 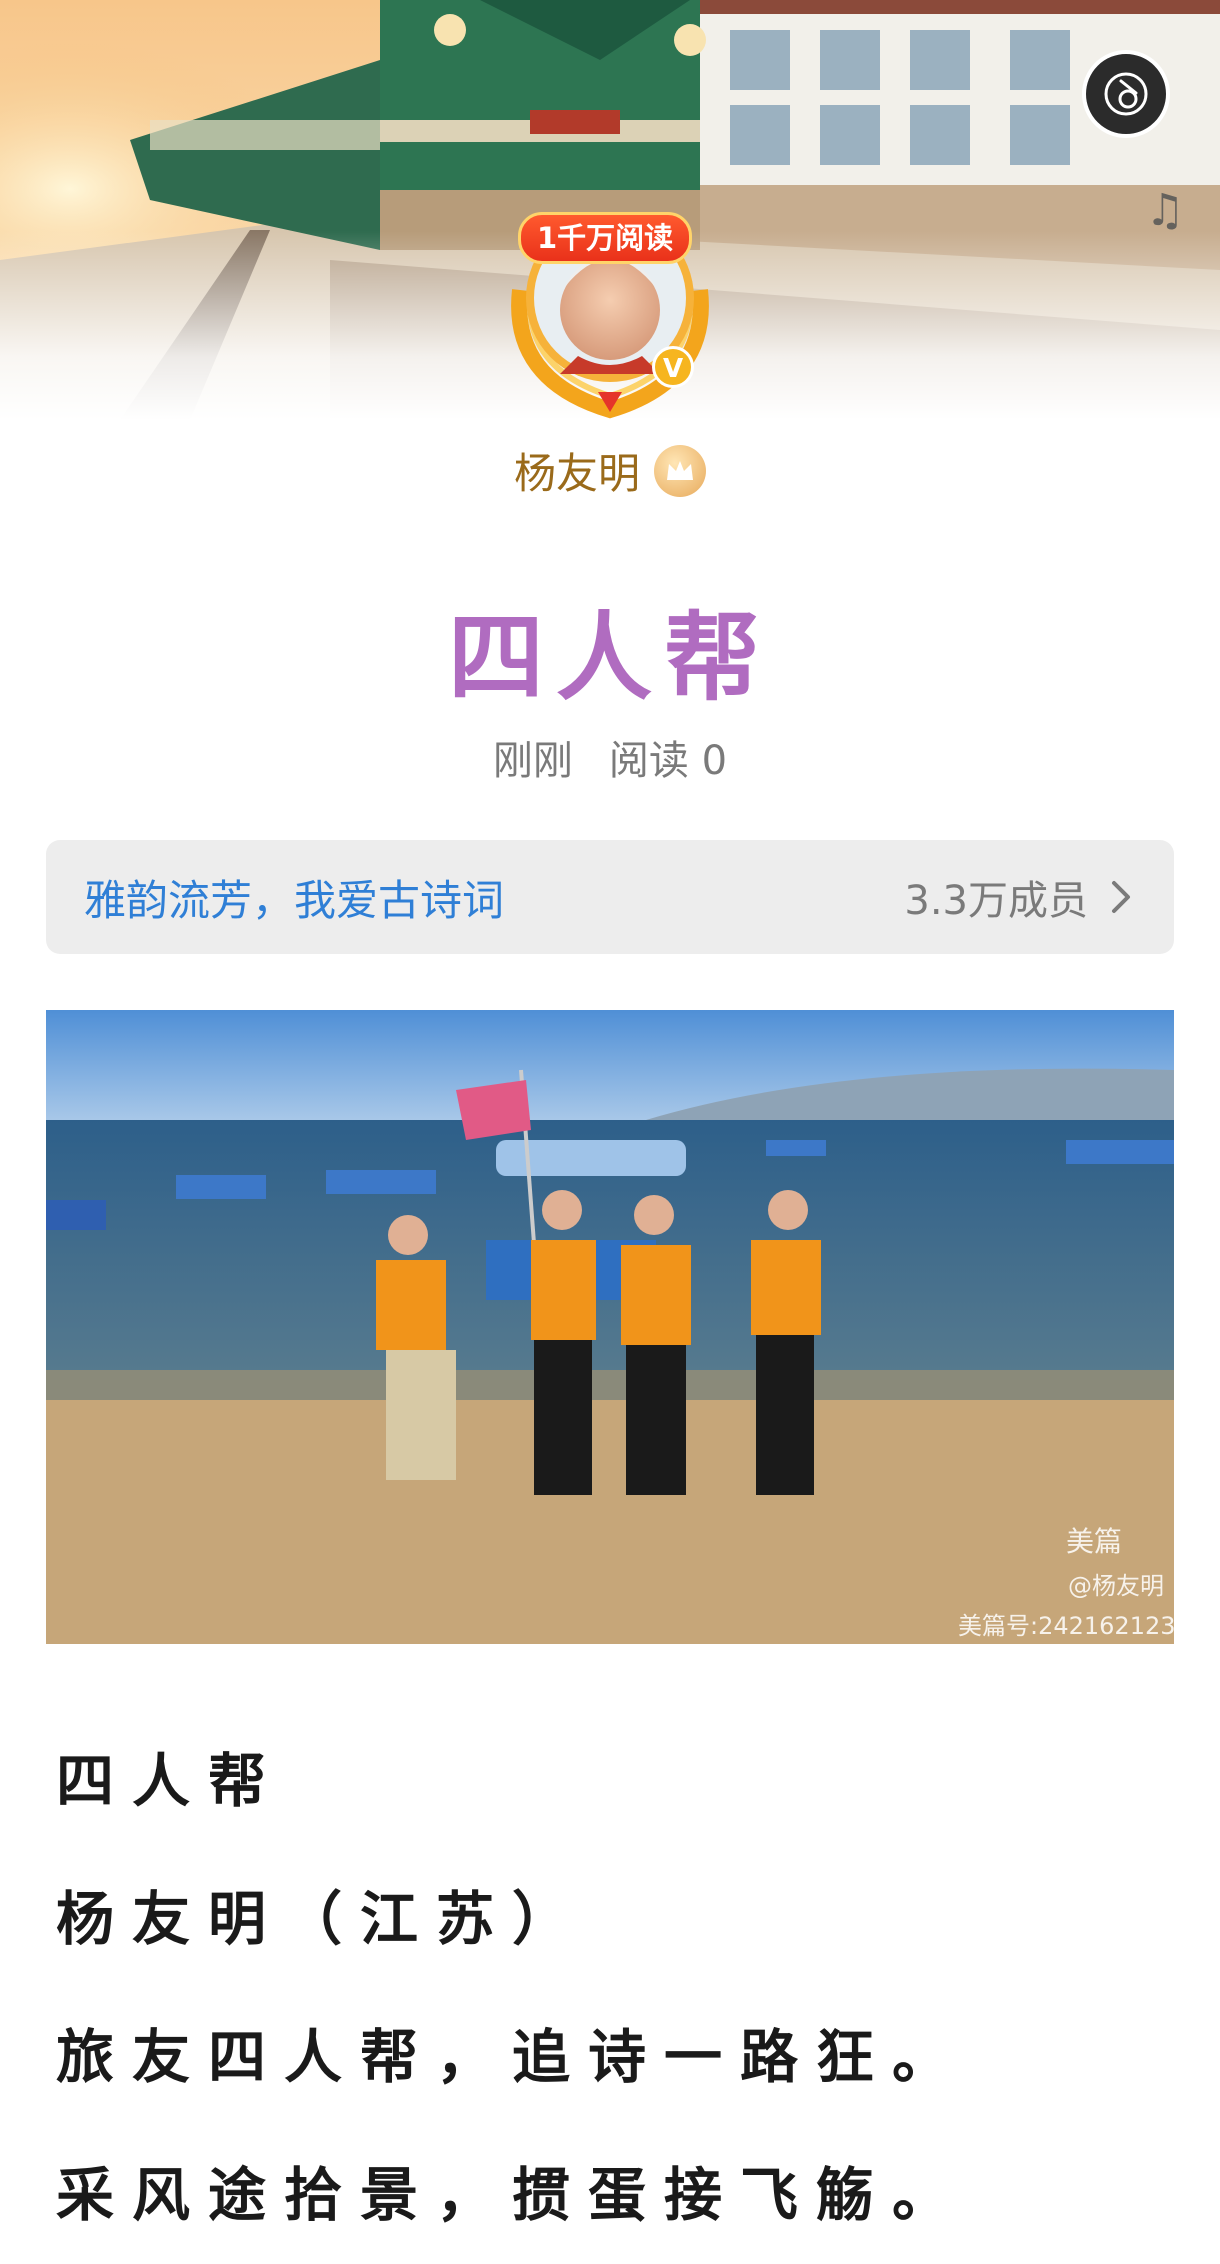 What do you see at coordinates (1116, 1586) in the screenshot?
I see `watermark-user: @杨友明` at bounding box center [1116, 1586].